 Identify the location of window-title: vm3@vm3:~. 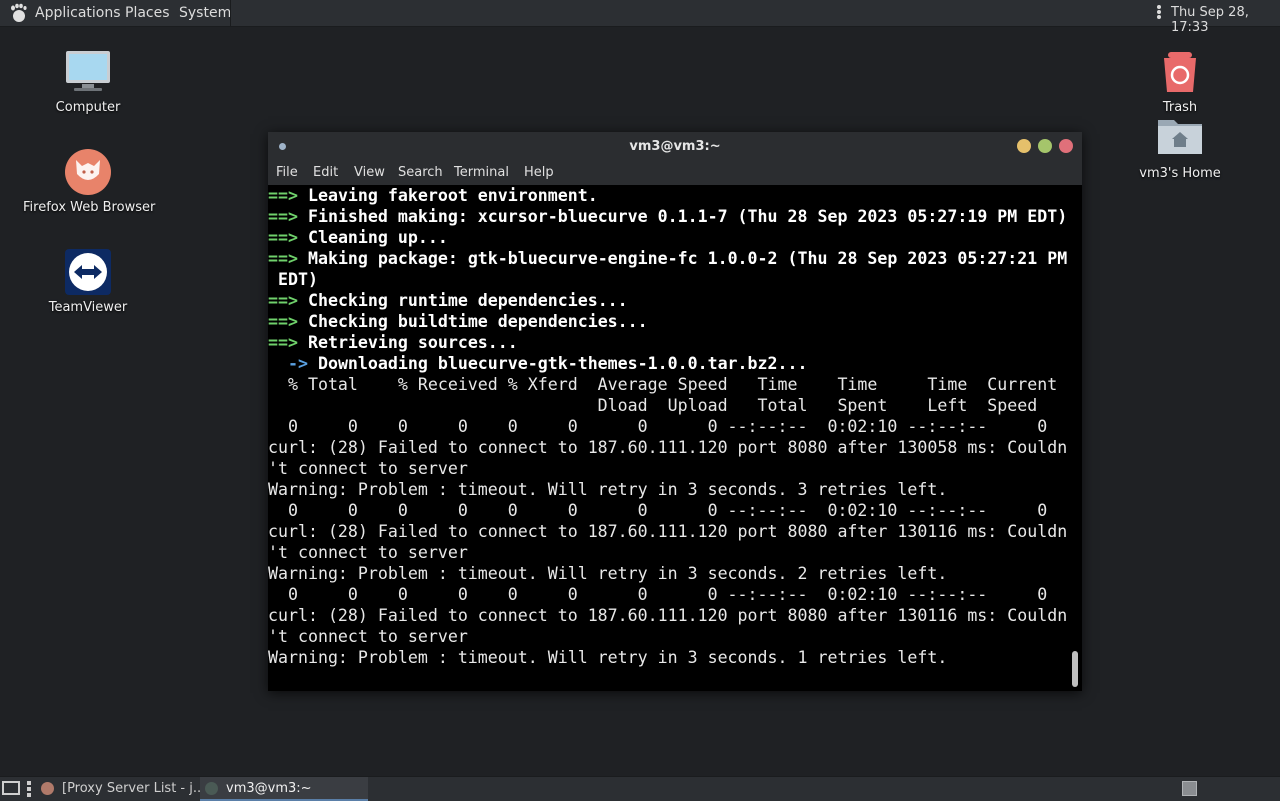
(675, 146).